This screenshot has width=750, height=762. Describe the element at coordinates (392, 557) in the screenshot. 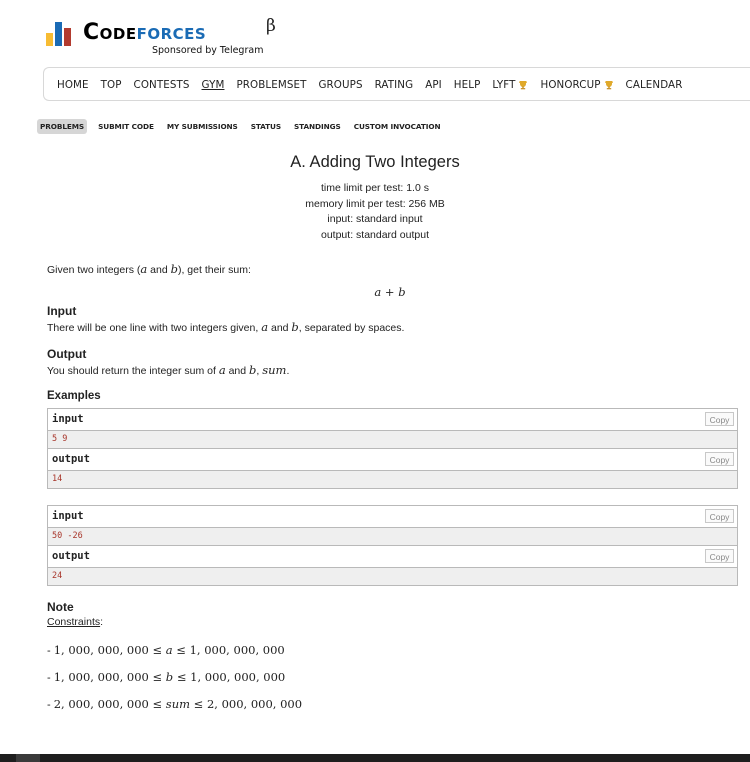

I see `sample-output-header: output Copy` at that location.